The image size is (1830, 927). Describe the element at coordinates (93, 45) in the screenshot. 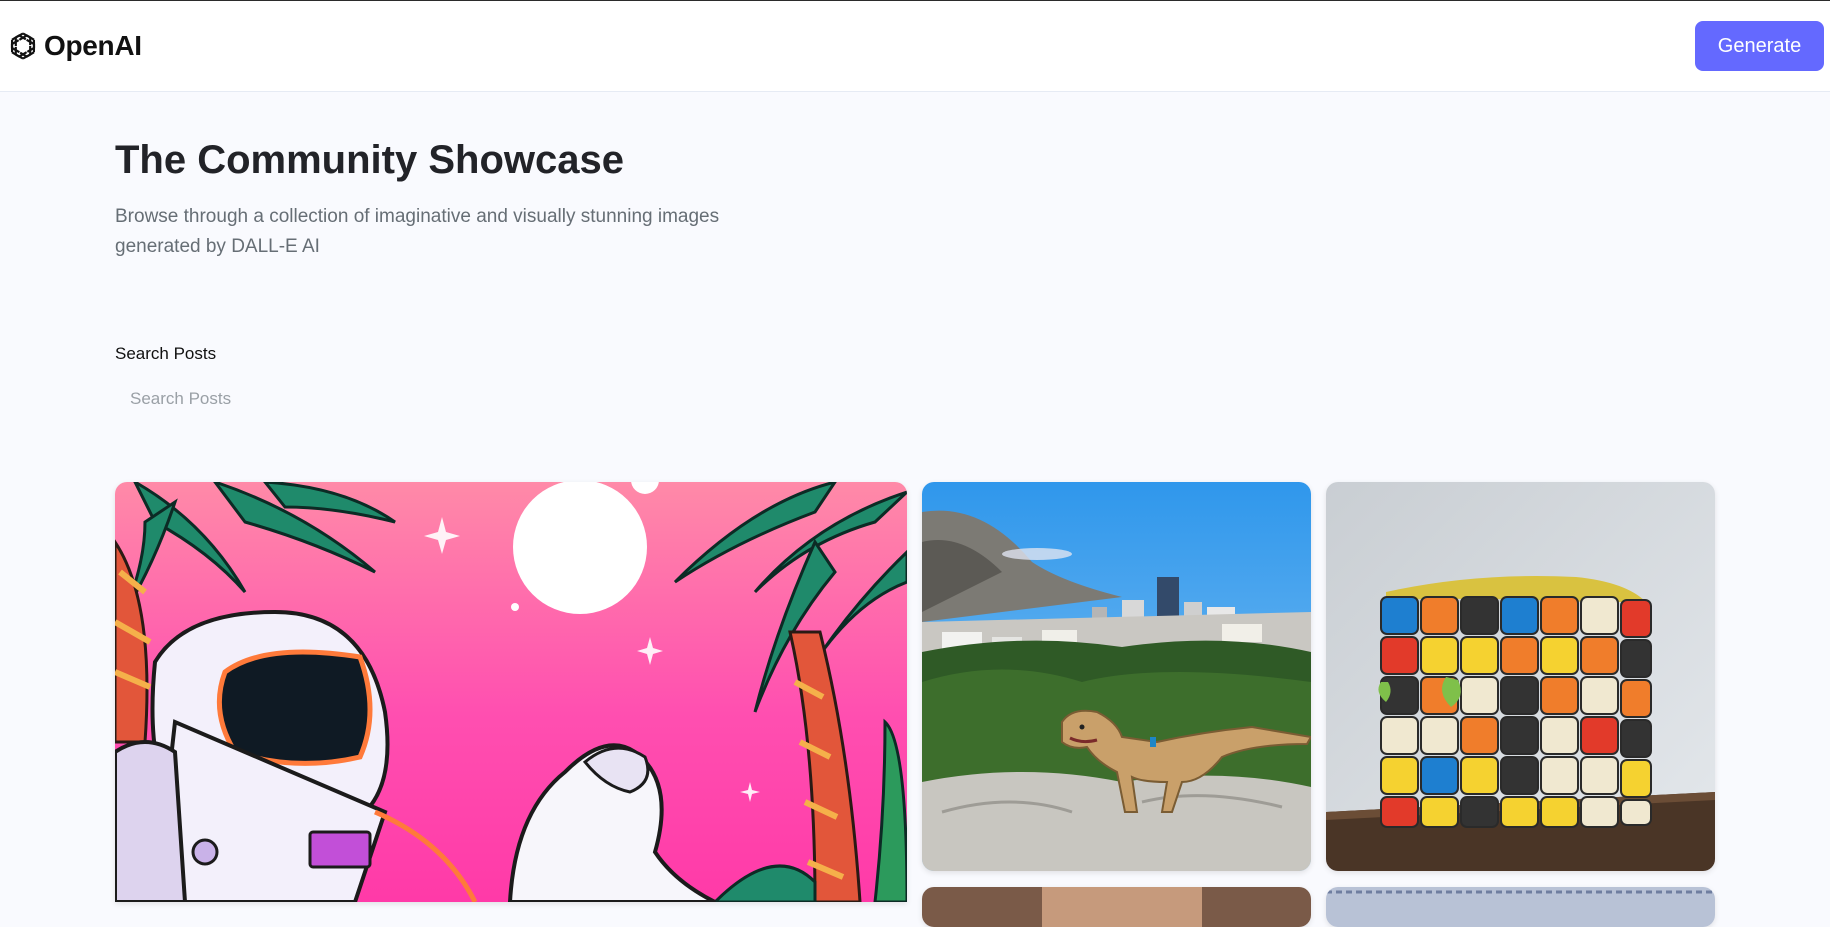

I see `brand-name: OpenAI` at that location.